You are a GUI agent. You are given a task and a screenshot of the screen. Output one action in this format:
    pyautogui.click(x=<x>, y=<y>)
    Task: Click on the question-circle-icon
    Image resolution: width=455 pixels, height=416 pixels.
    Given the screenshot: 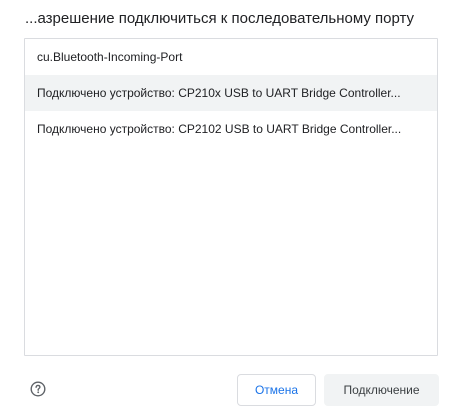 What is the action you would take?
    pyautogui.click(x=38, y=389)
    